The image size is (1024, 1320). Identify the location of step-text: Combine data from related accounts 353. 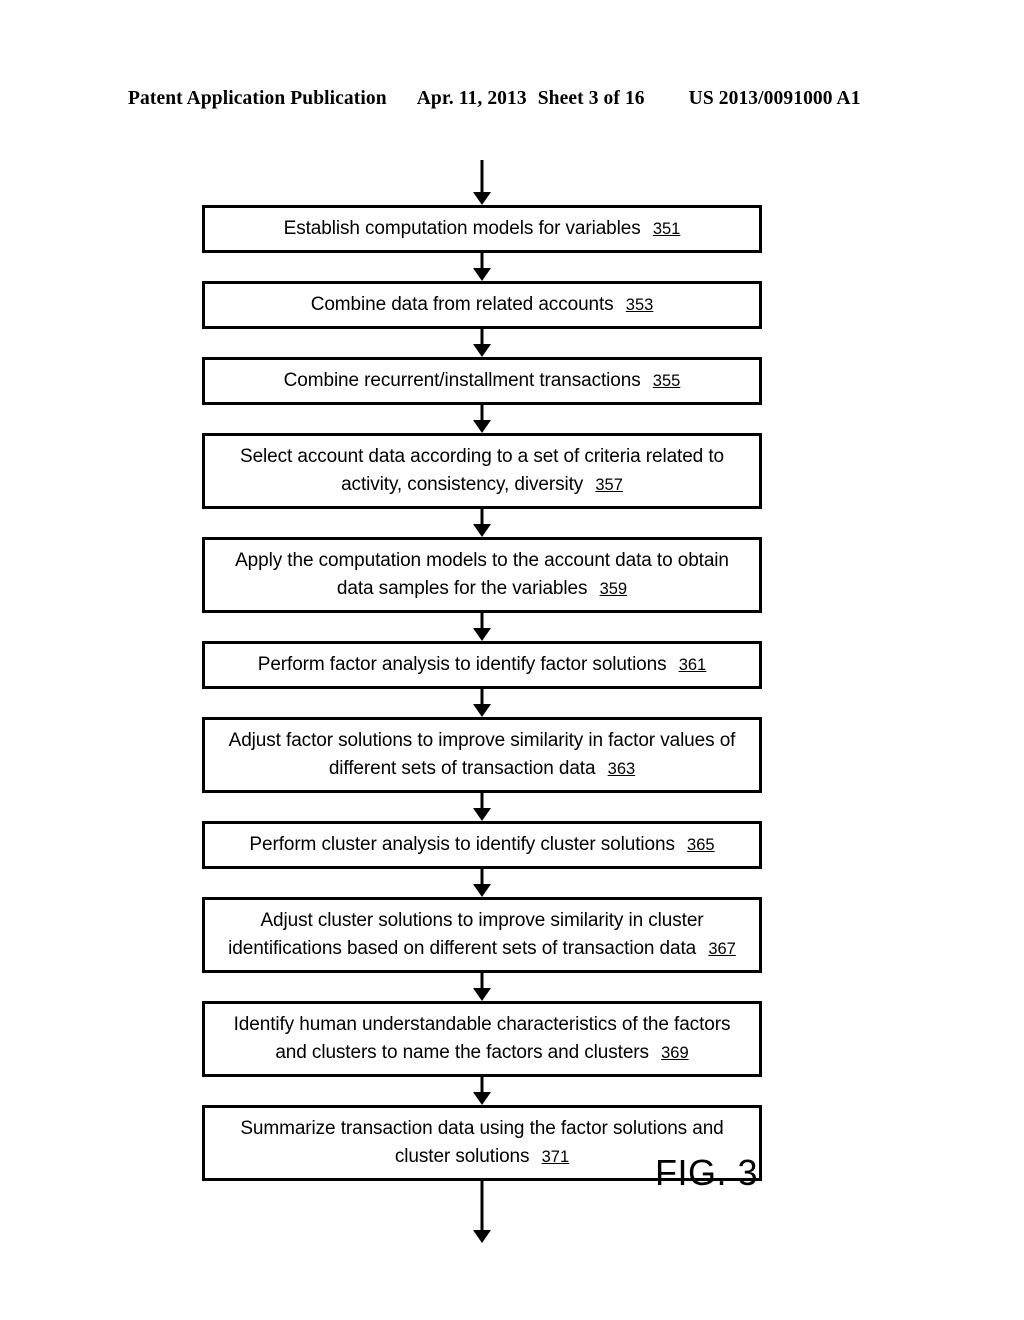
(482, 304).